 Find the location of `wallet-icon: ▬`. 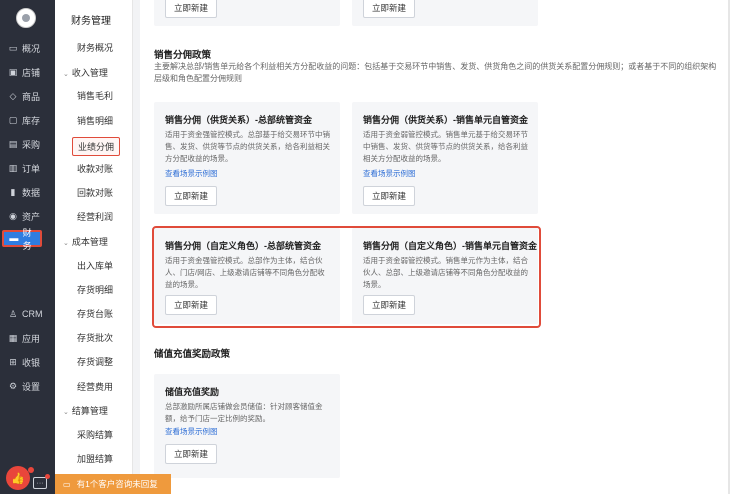

wallet-icon: ▬ is located at coordinates (14, 238).